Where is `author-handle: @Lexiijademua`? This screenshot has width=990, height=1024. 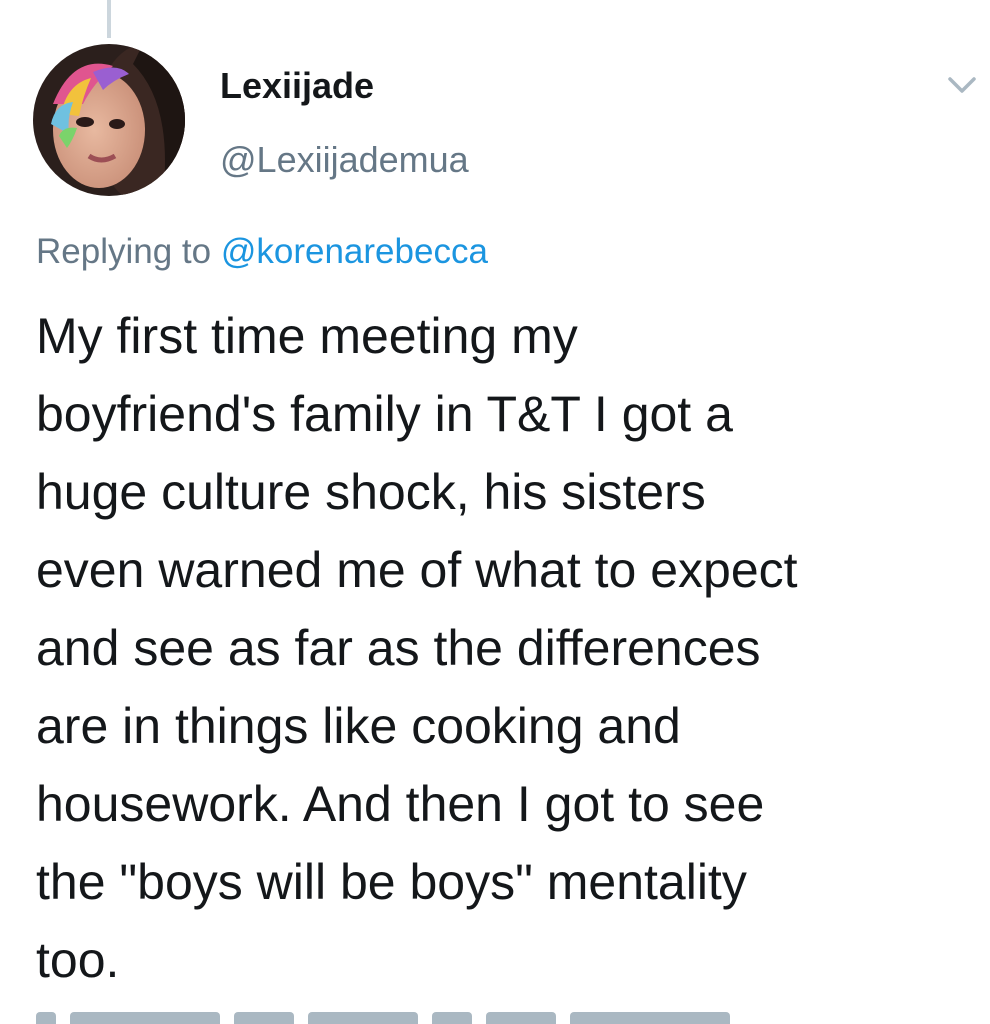 author-handle: @Lexiijademua is located at coordinates (344, 160).